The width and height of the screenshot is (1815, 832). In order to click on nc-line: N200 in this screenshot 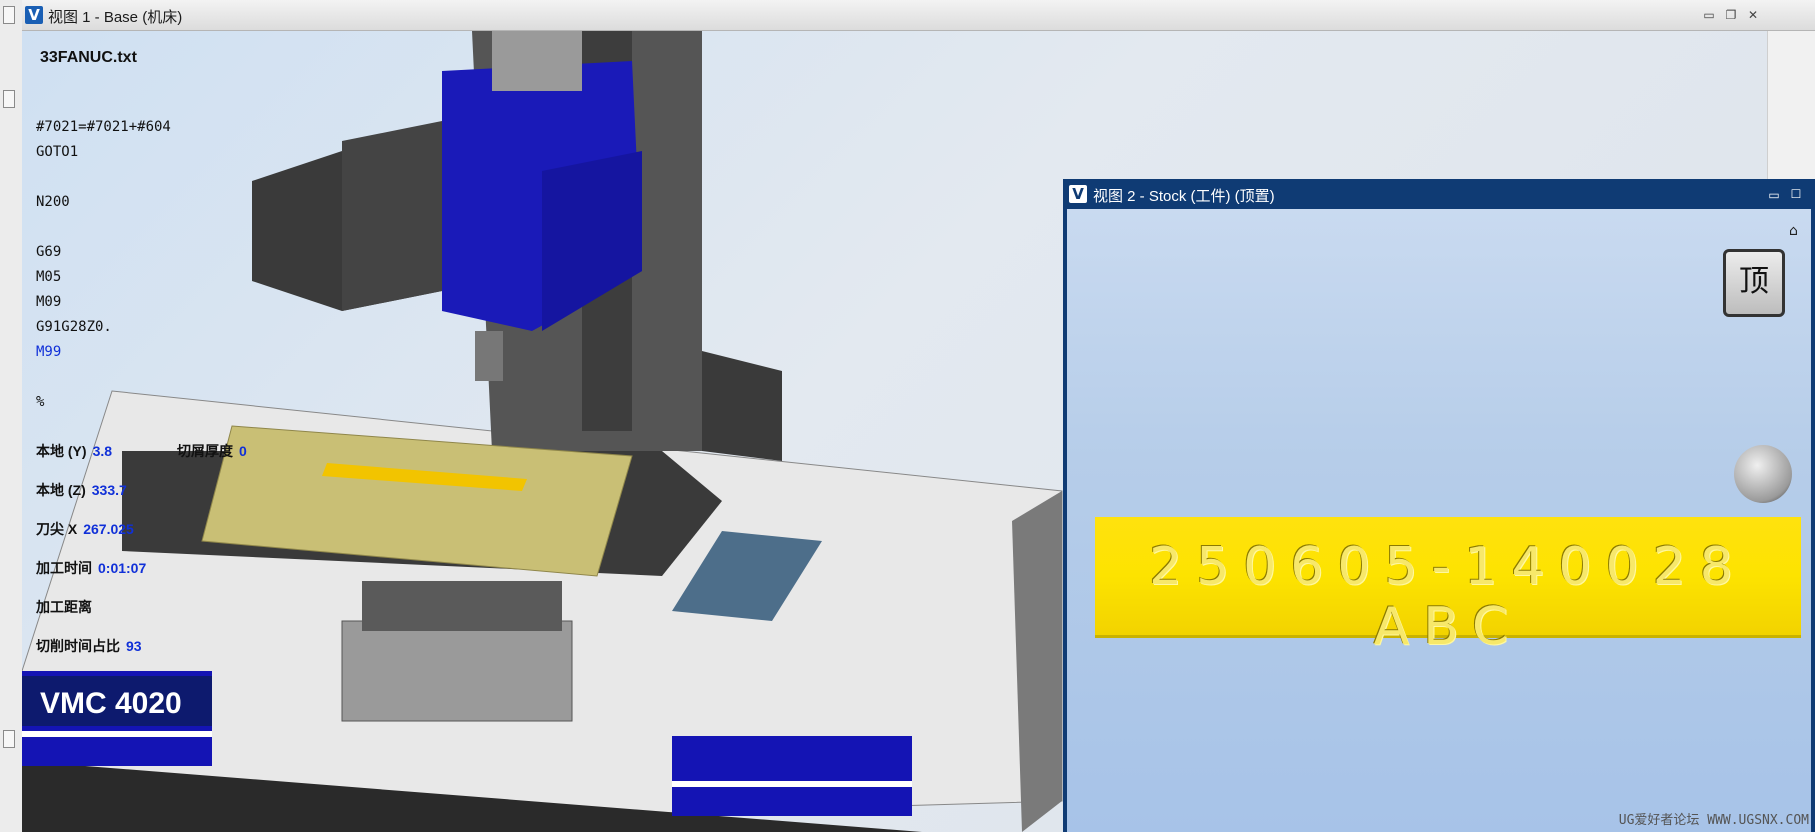, I will do `click(53, 202)`.